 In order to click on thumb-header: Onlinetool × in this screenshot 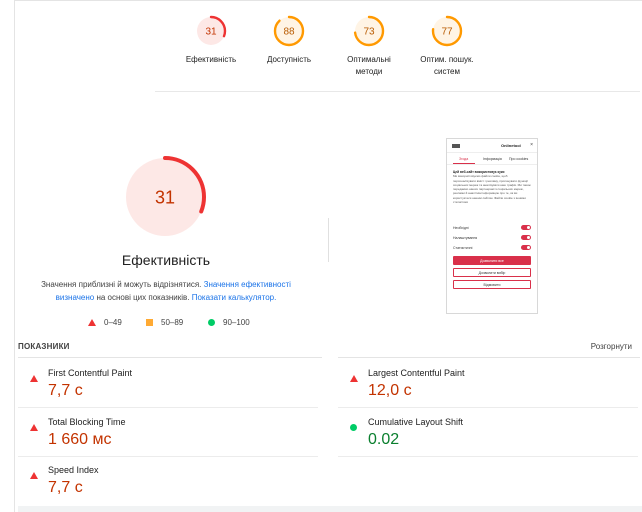, I will do `click(492, 146)`.